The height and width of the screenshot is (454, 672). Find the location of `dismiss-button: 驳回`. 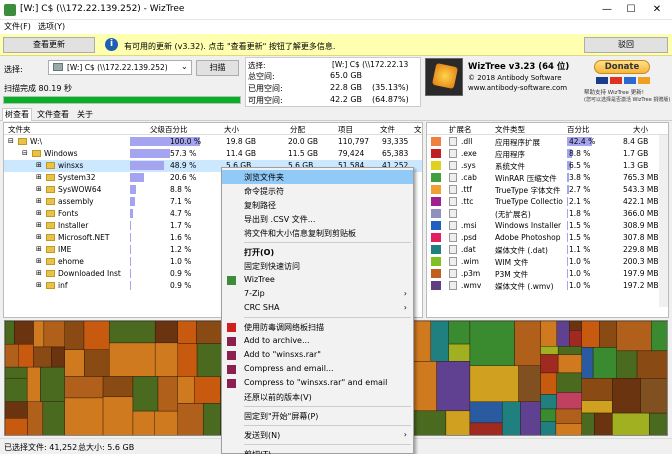

dismiss-button: 驳回 is located at coordinates (626, 45).